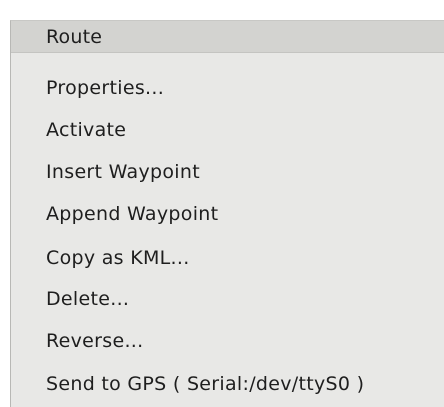 Image resolution: width=444 pixels, height=407 pixels. Describe the element at coordinates (123, 172) in the screenshot. I see `menu-item-label: Insert Waypoint` at that location.